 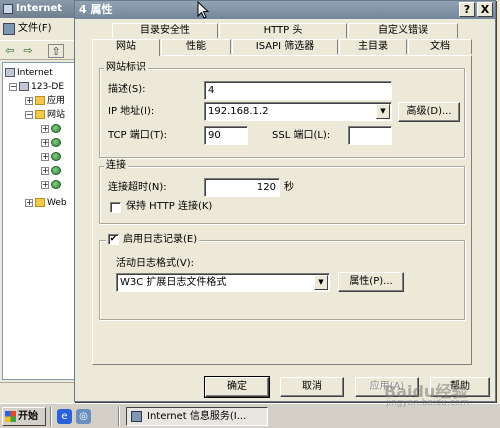 I want to click on ip-address-combo: 192.168.1.2 ▼, so click(x=298, y=111).